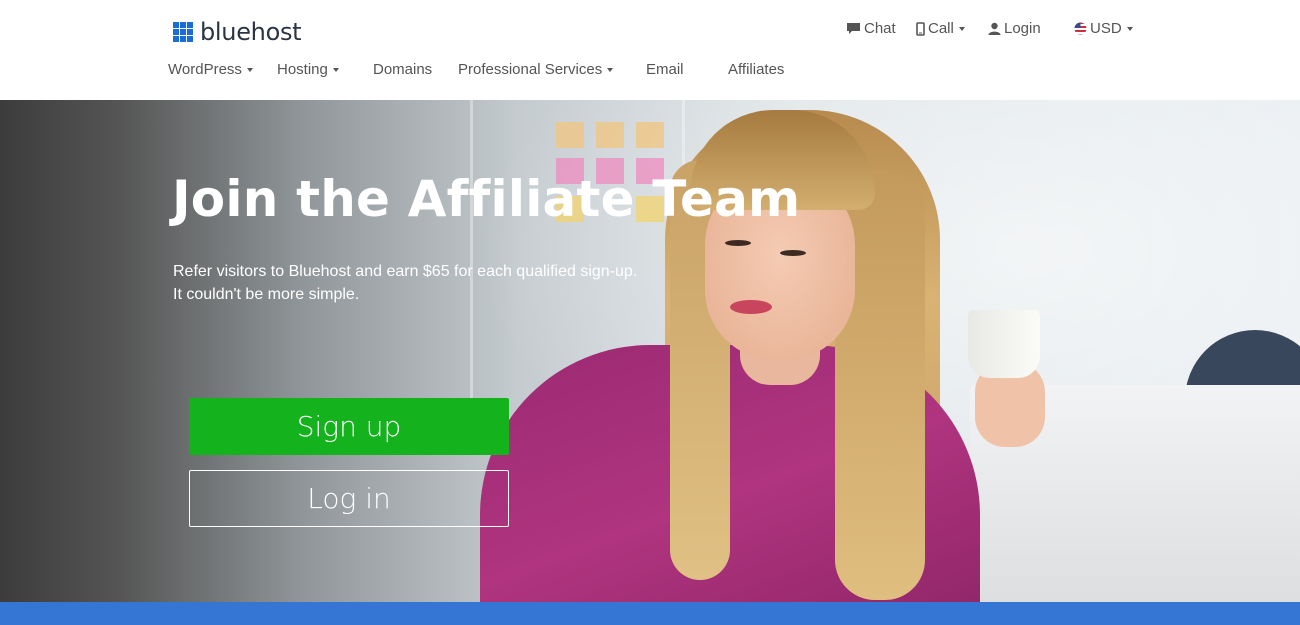 Image resolution: width=1300 pixels, height=625 pixels. I want to click on nav-domains: Domains, so click(402, 69).